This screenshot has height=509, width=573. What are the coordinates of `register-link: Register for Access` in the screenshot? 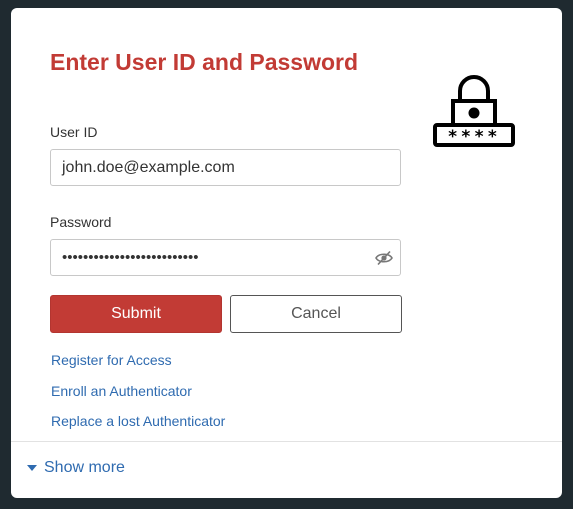 It's located at (111, 360).